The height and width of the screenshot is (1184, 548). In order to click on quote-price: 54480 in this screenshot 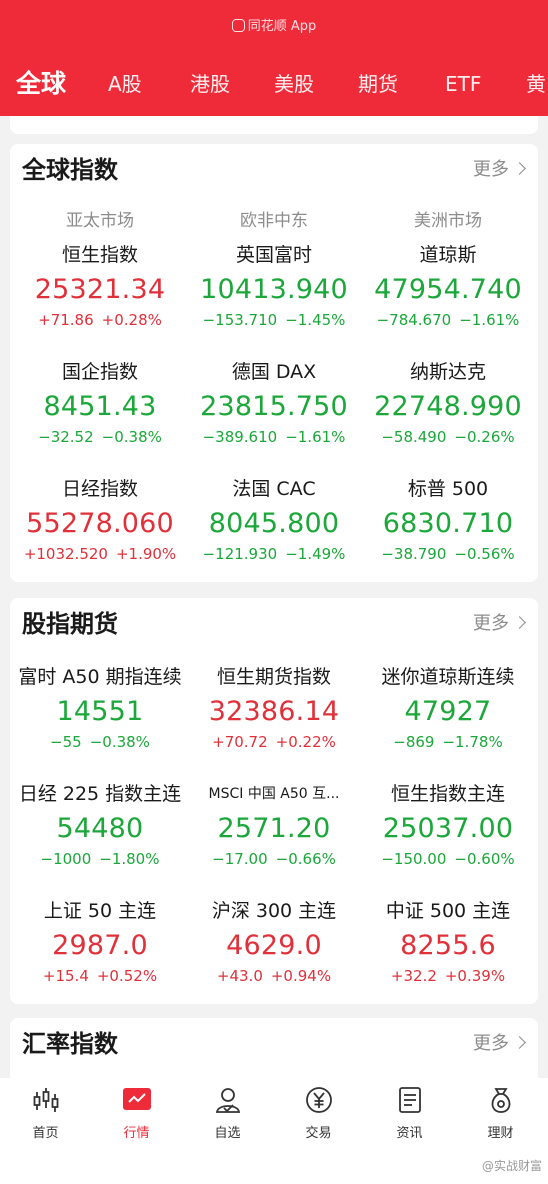, I will do `click(100, 828)`.